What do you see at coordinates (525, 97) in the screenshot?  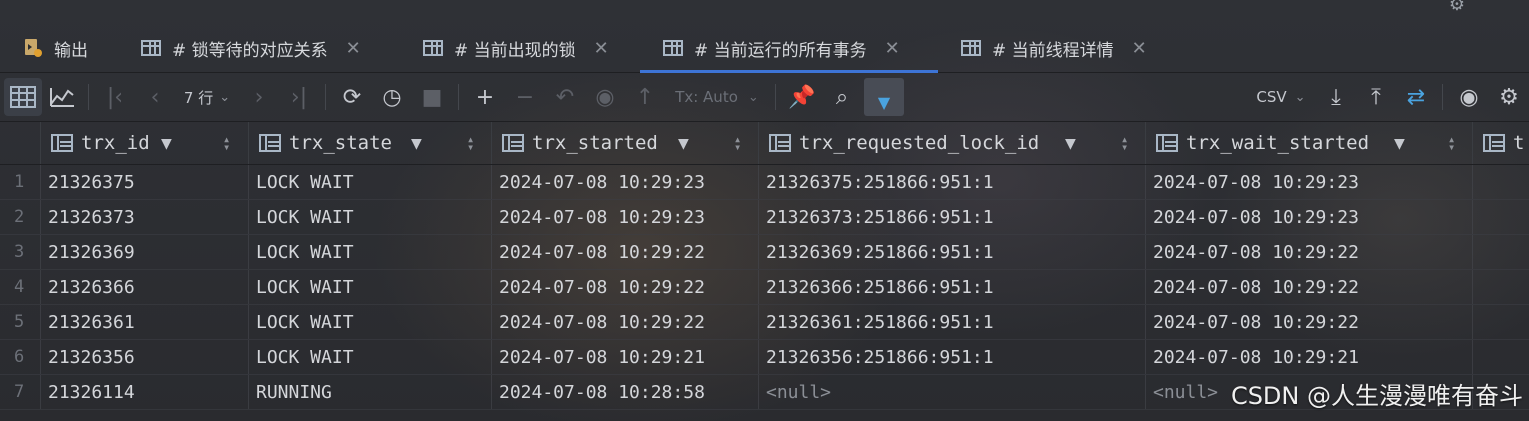 I see `delete-row-icon: −` at bounding box center [525, 97].